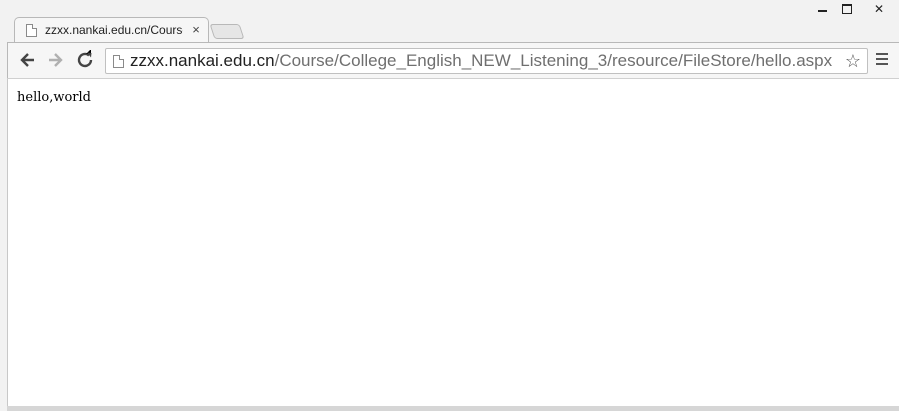  Describe the element at coordinates (118, 61) in the screenshot. I see `page-info-icon` at that location.